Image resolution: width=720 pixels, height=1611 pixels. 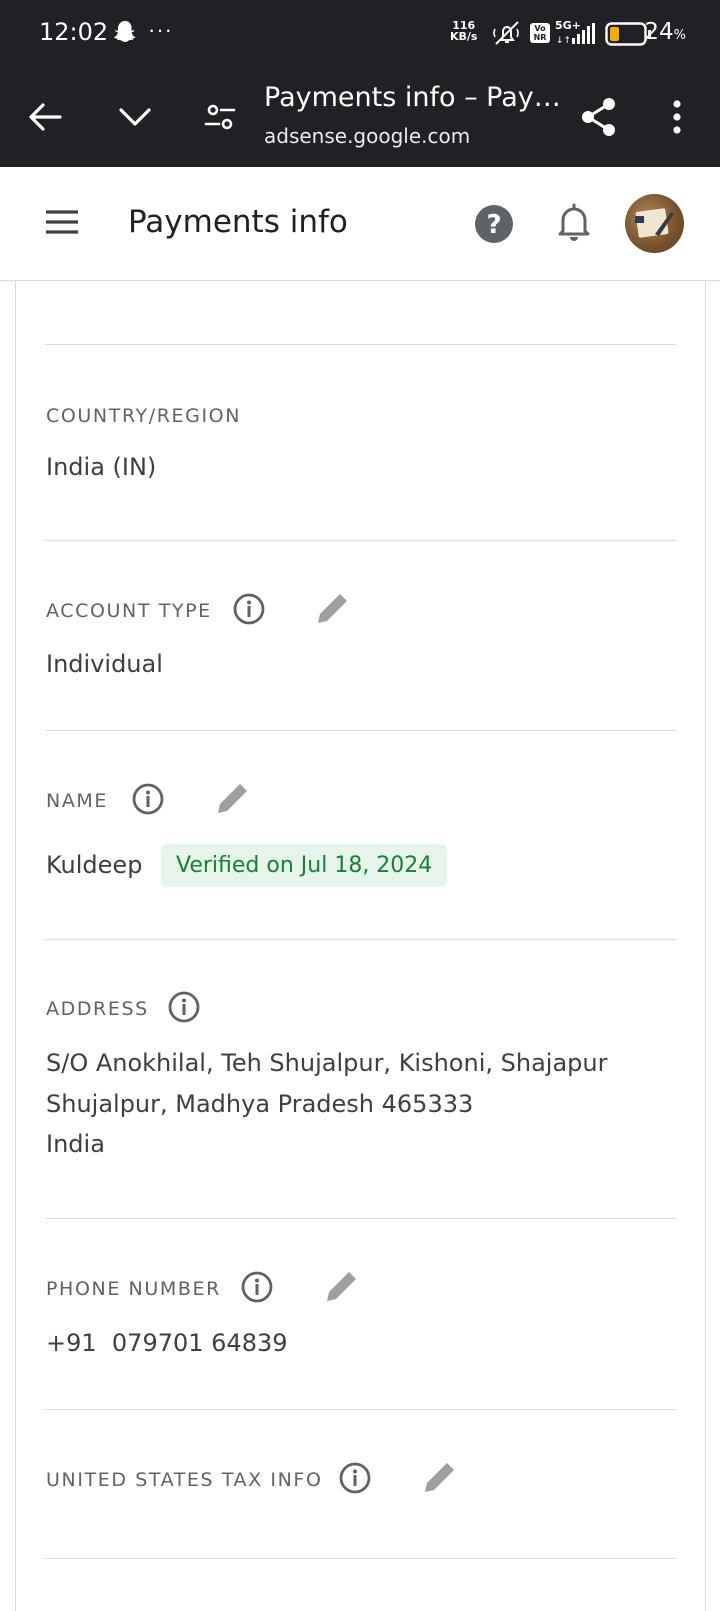 What do you see at coordinates (360, 224) in the screenshot?
I see `app-header: Payments info ?` at bounding box center [360, 224].